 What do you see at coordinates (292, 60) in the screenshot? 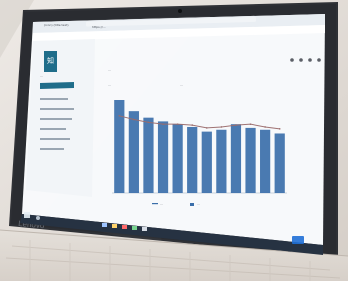
I see `star-icon` at bounding box center [292, 60].